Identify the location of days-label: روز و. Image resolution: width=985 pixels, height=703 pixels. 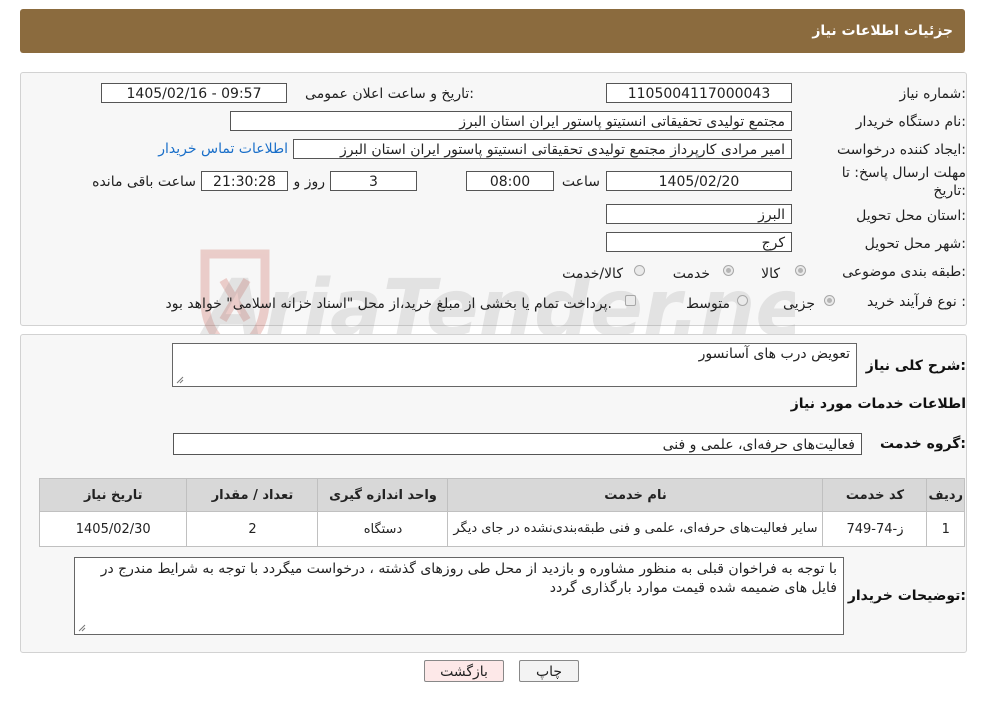
(309, 182).